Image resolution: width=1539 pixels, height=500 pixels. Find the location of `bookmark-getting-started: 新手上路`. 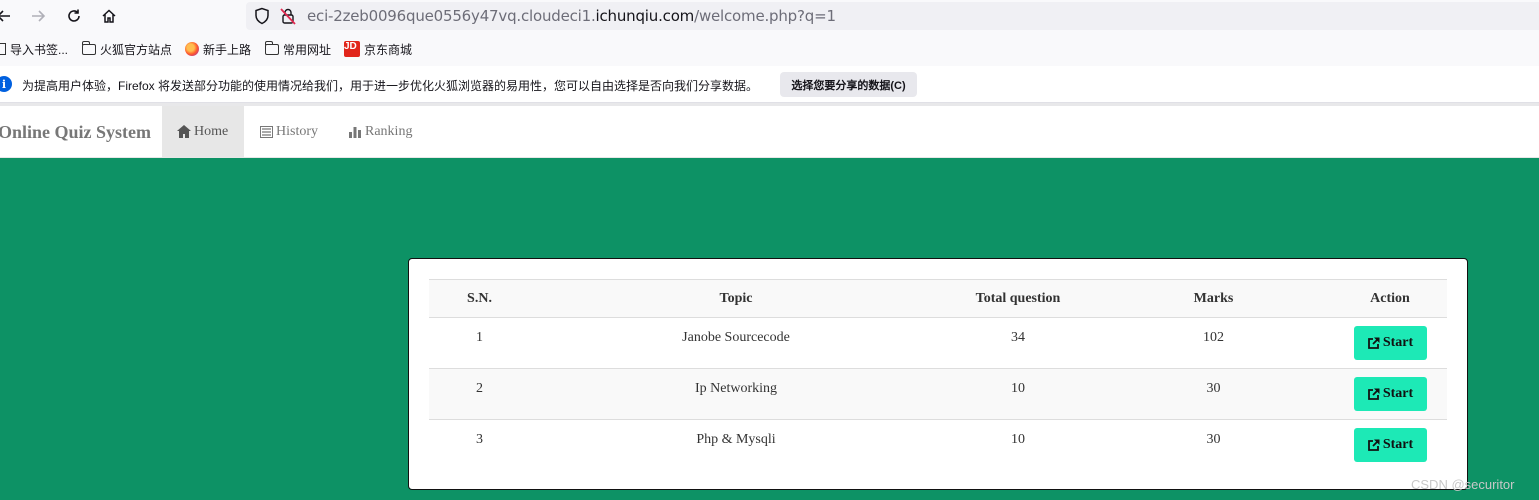

bookmark-getting-started: 新手上路 is located at coordinates (218, 49).